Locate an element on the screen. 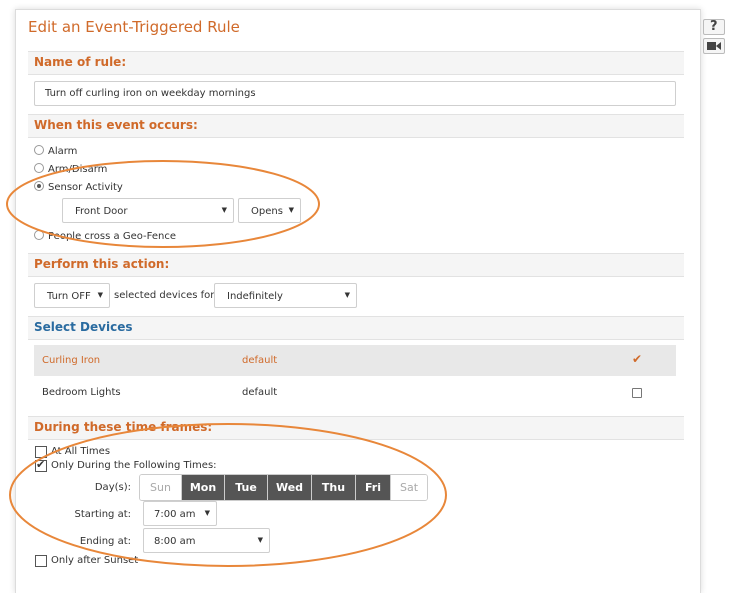  event-section-header: When this event occurs: is located at coordinates (356, 126).